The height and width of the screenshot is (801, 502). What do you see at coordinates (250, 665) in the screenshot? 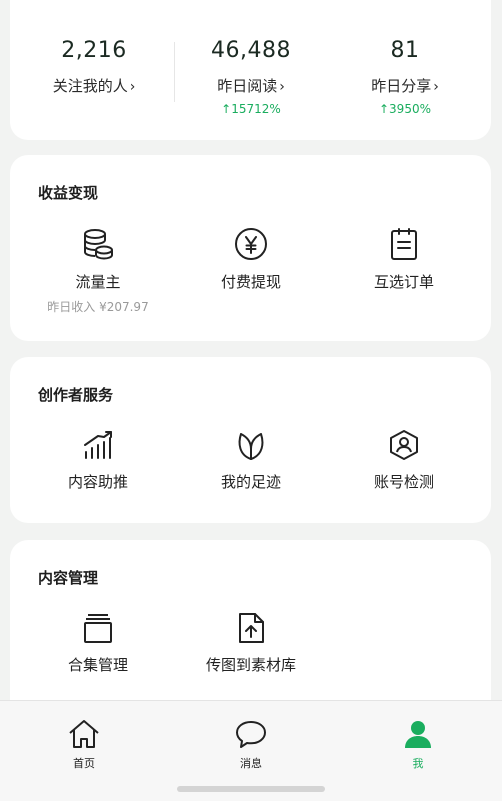
I see `item-label: 传图到素材库` at bounding box center [250, 665].